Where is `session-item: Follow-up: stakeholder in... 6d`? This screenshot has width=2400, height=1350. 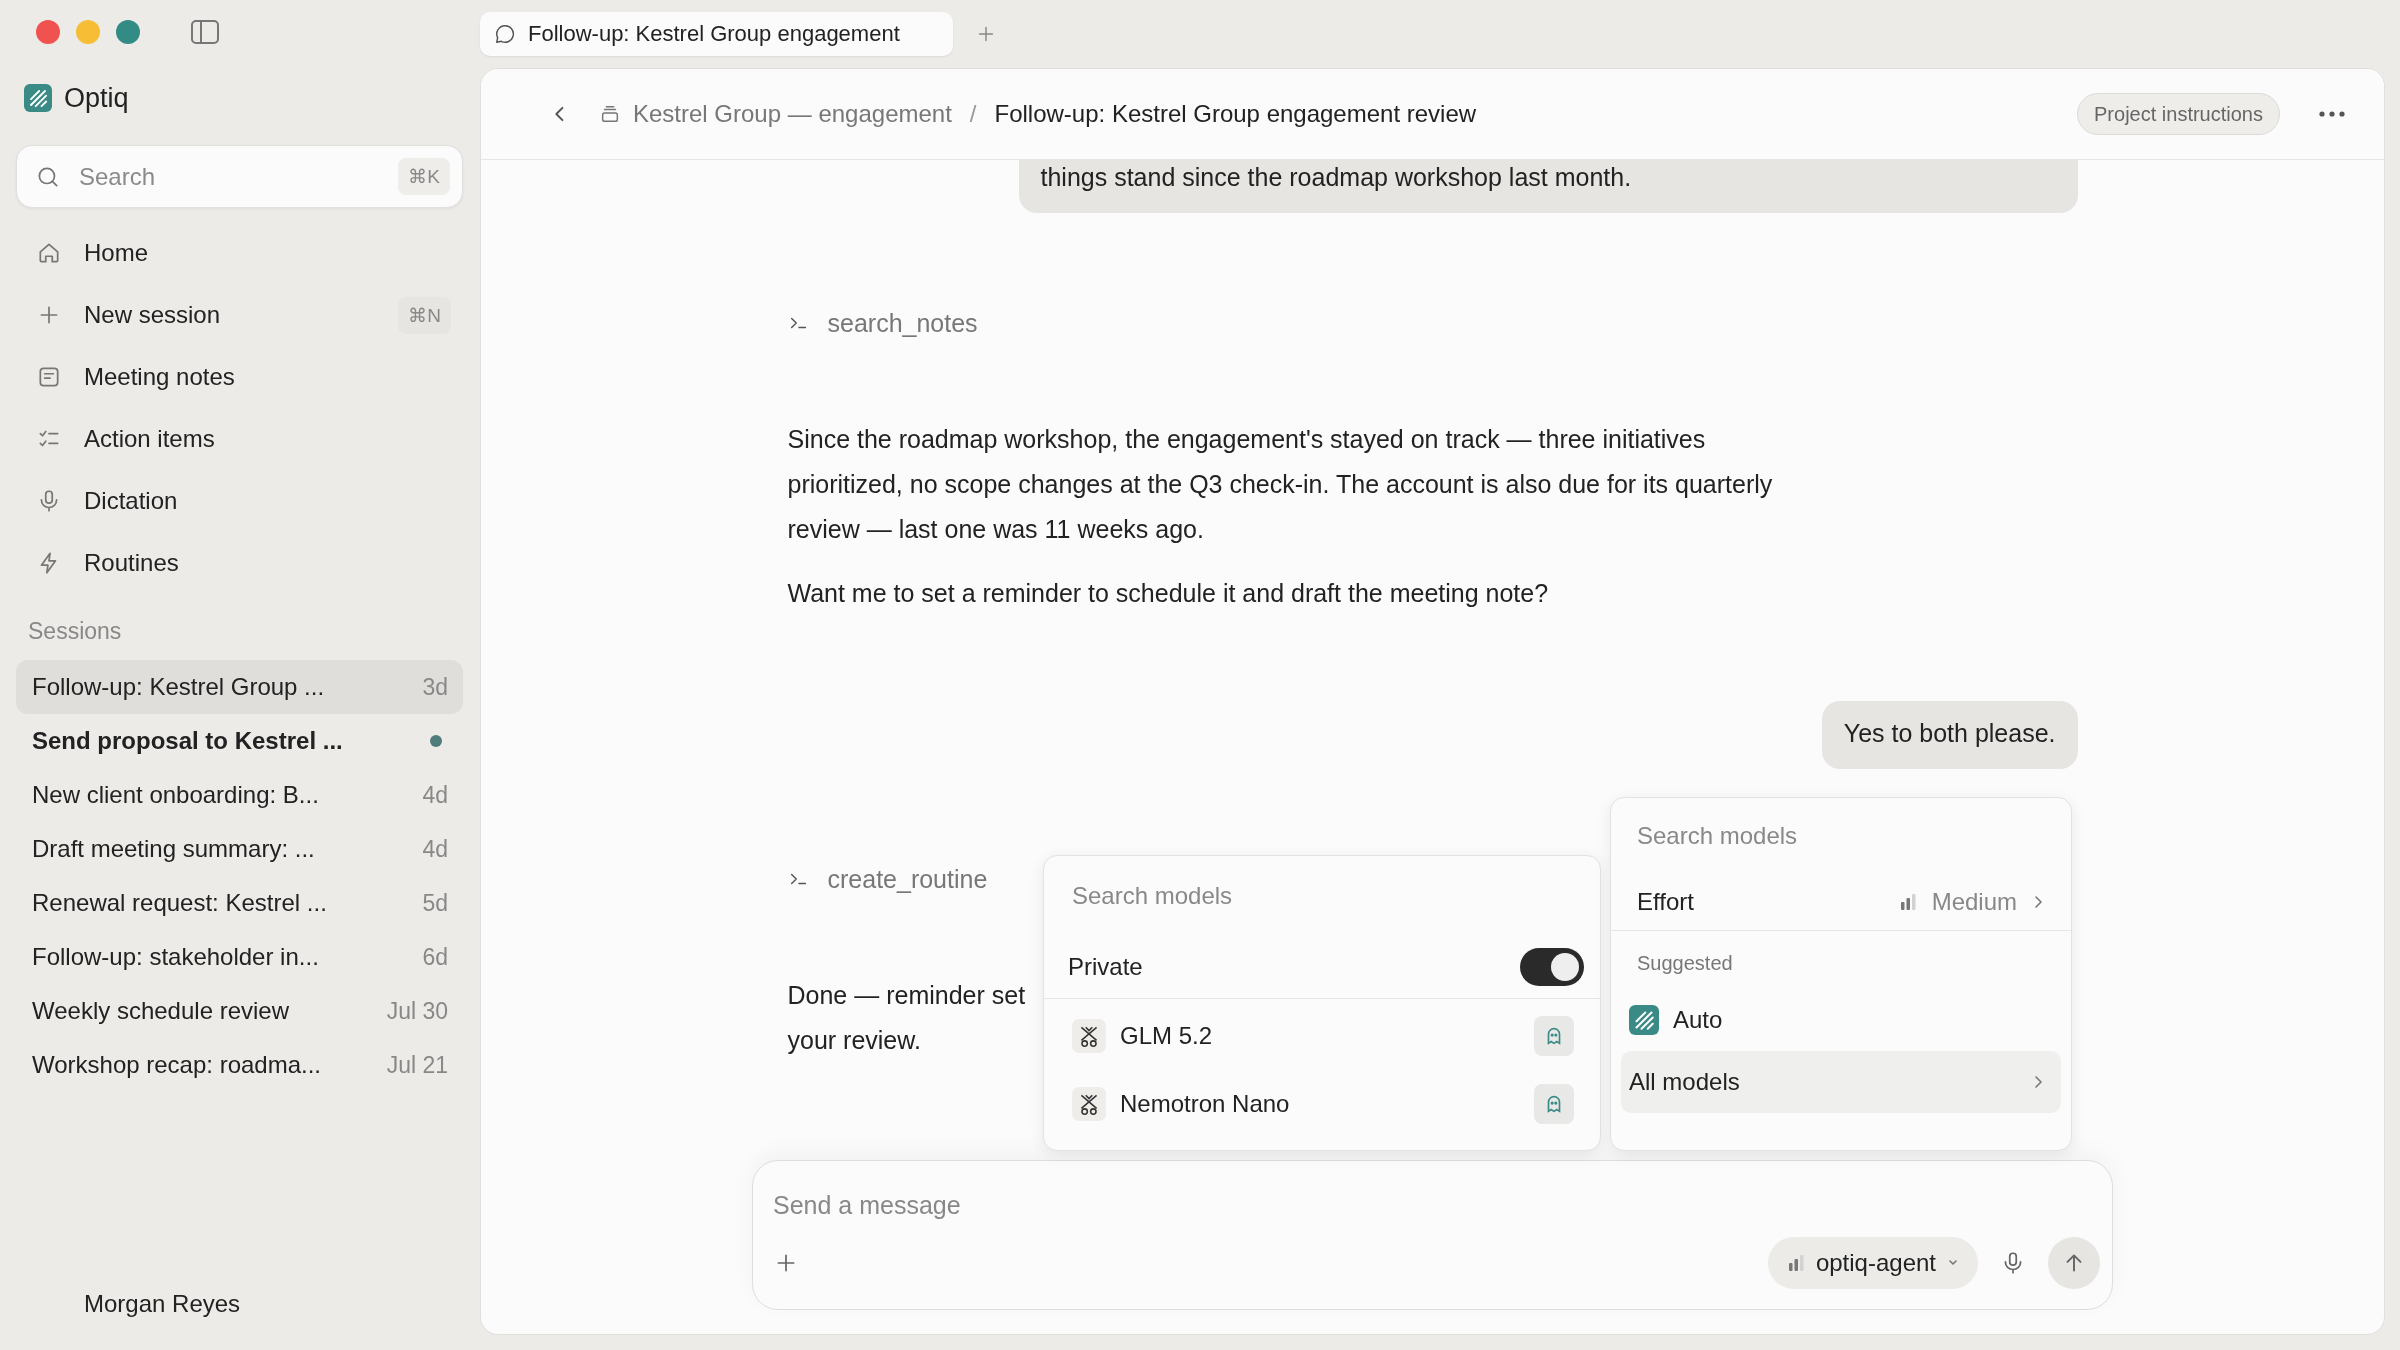 session-item: Follow-up: stakeholder in... 6d is located at coordinates (239, 957).